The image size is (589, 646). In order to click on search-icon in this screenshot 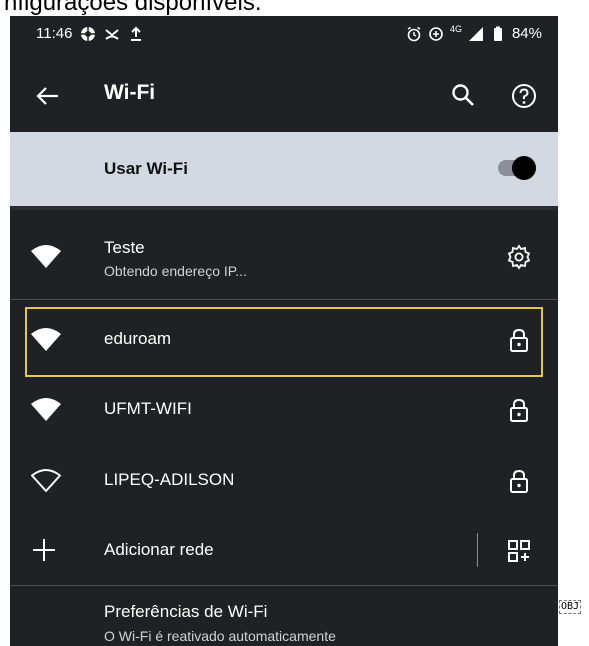, I will do `click(463, 95)`.